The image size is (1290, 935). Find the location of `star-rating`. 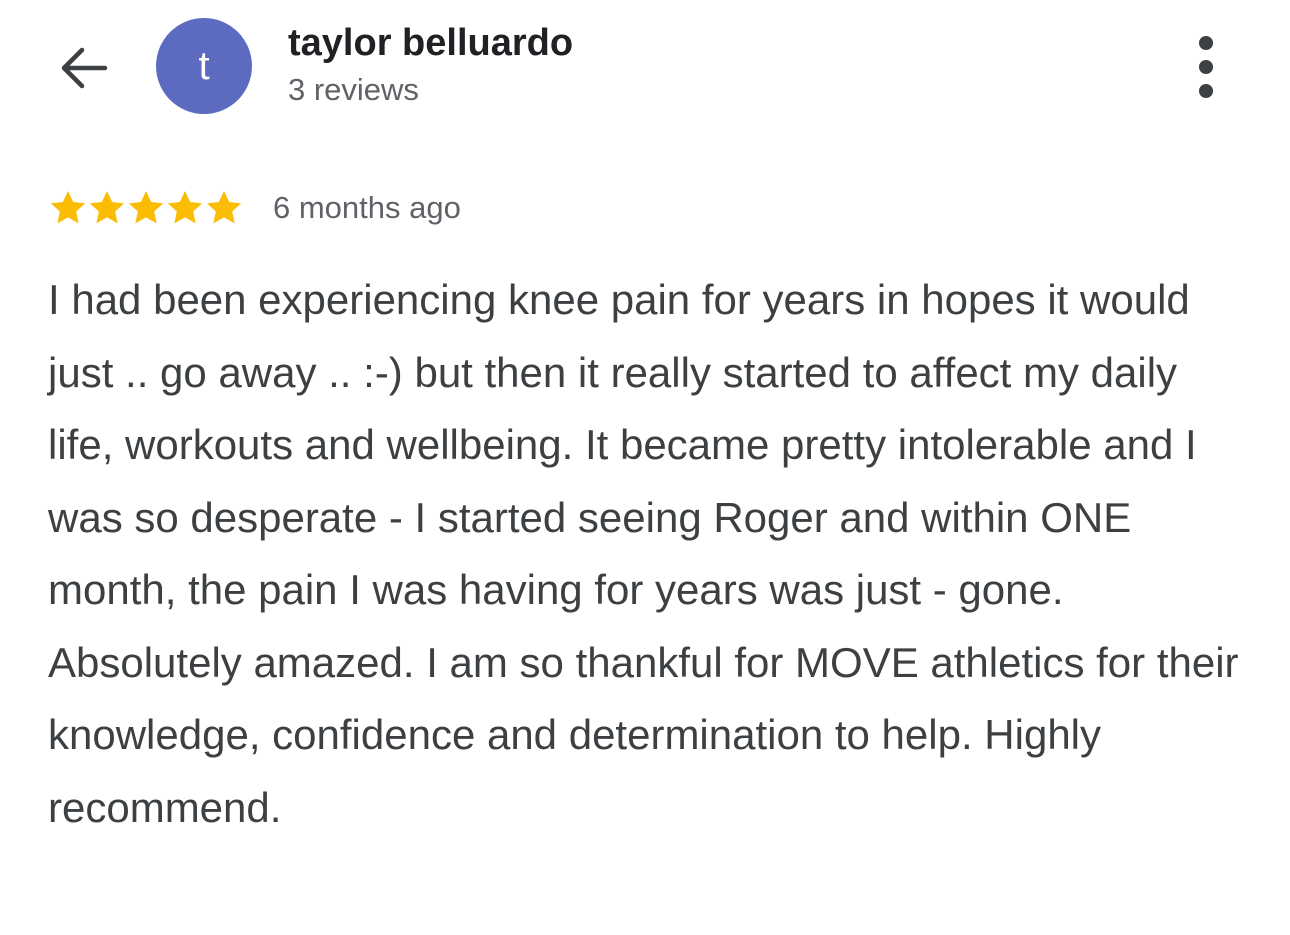

star-rating is located at coordinates (145, 208).